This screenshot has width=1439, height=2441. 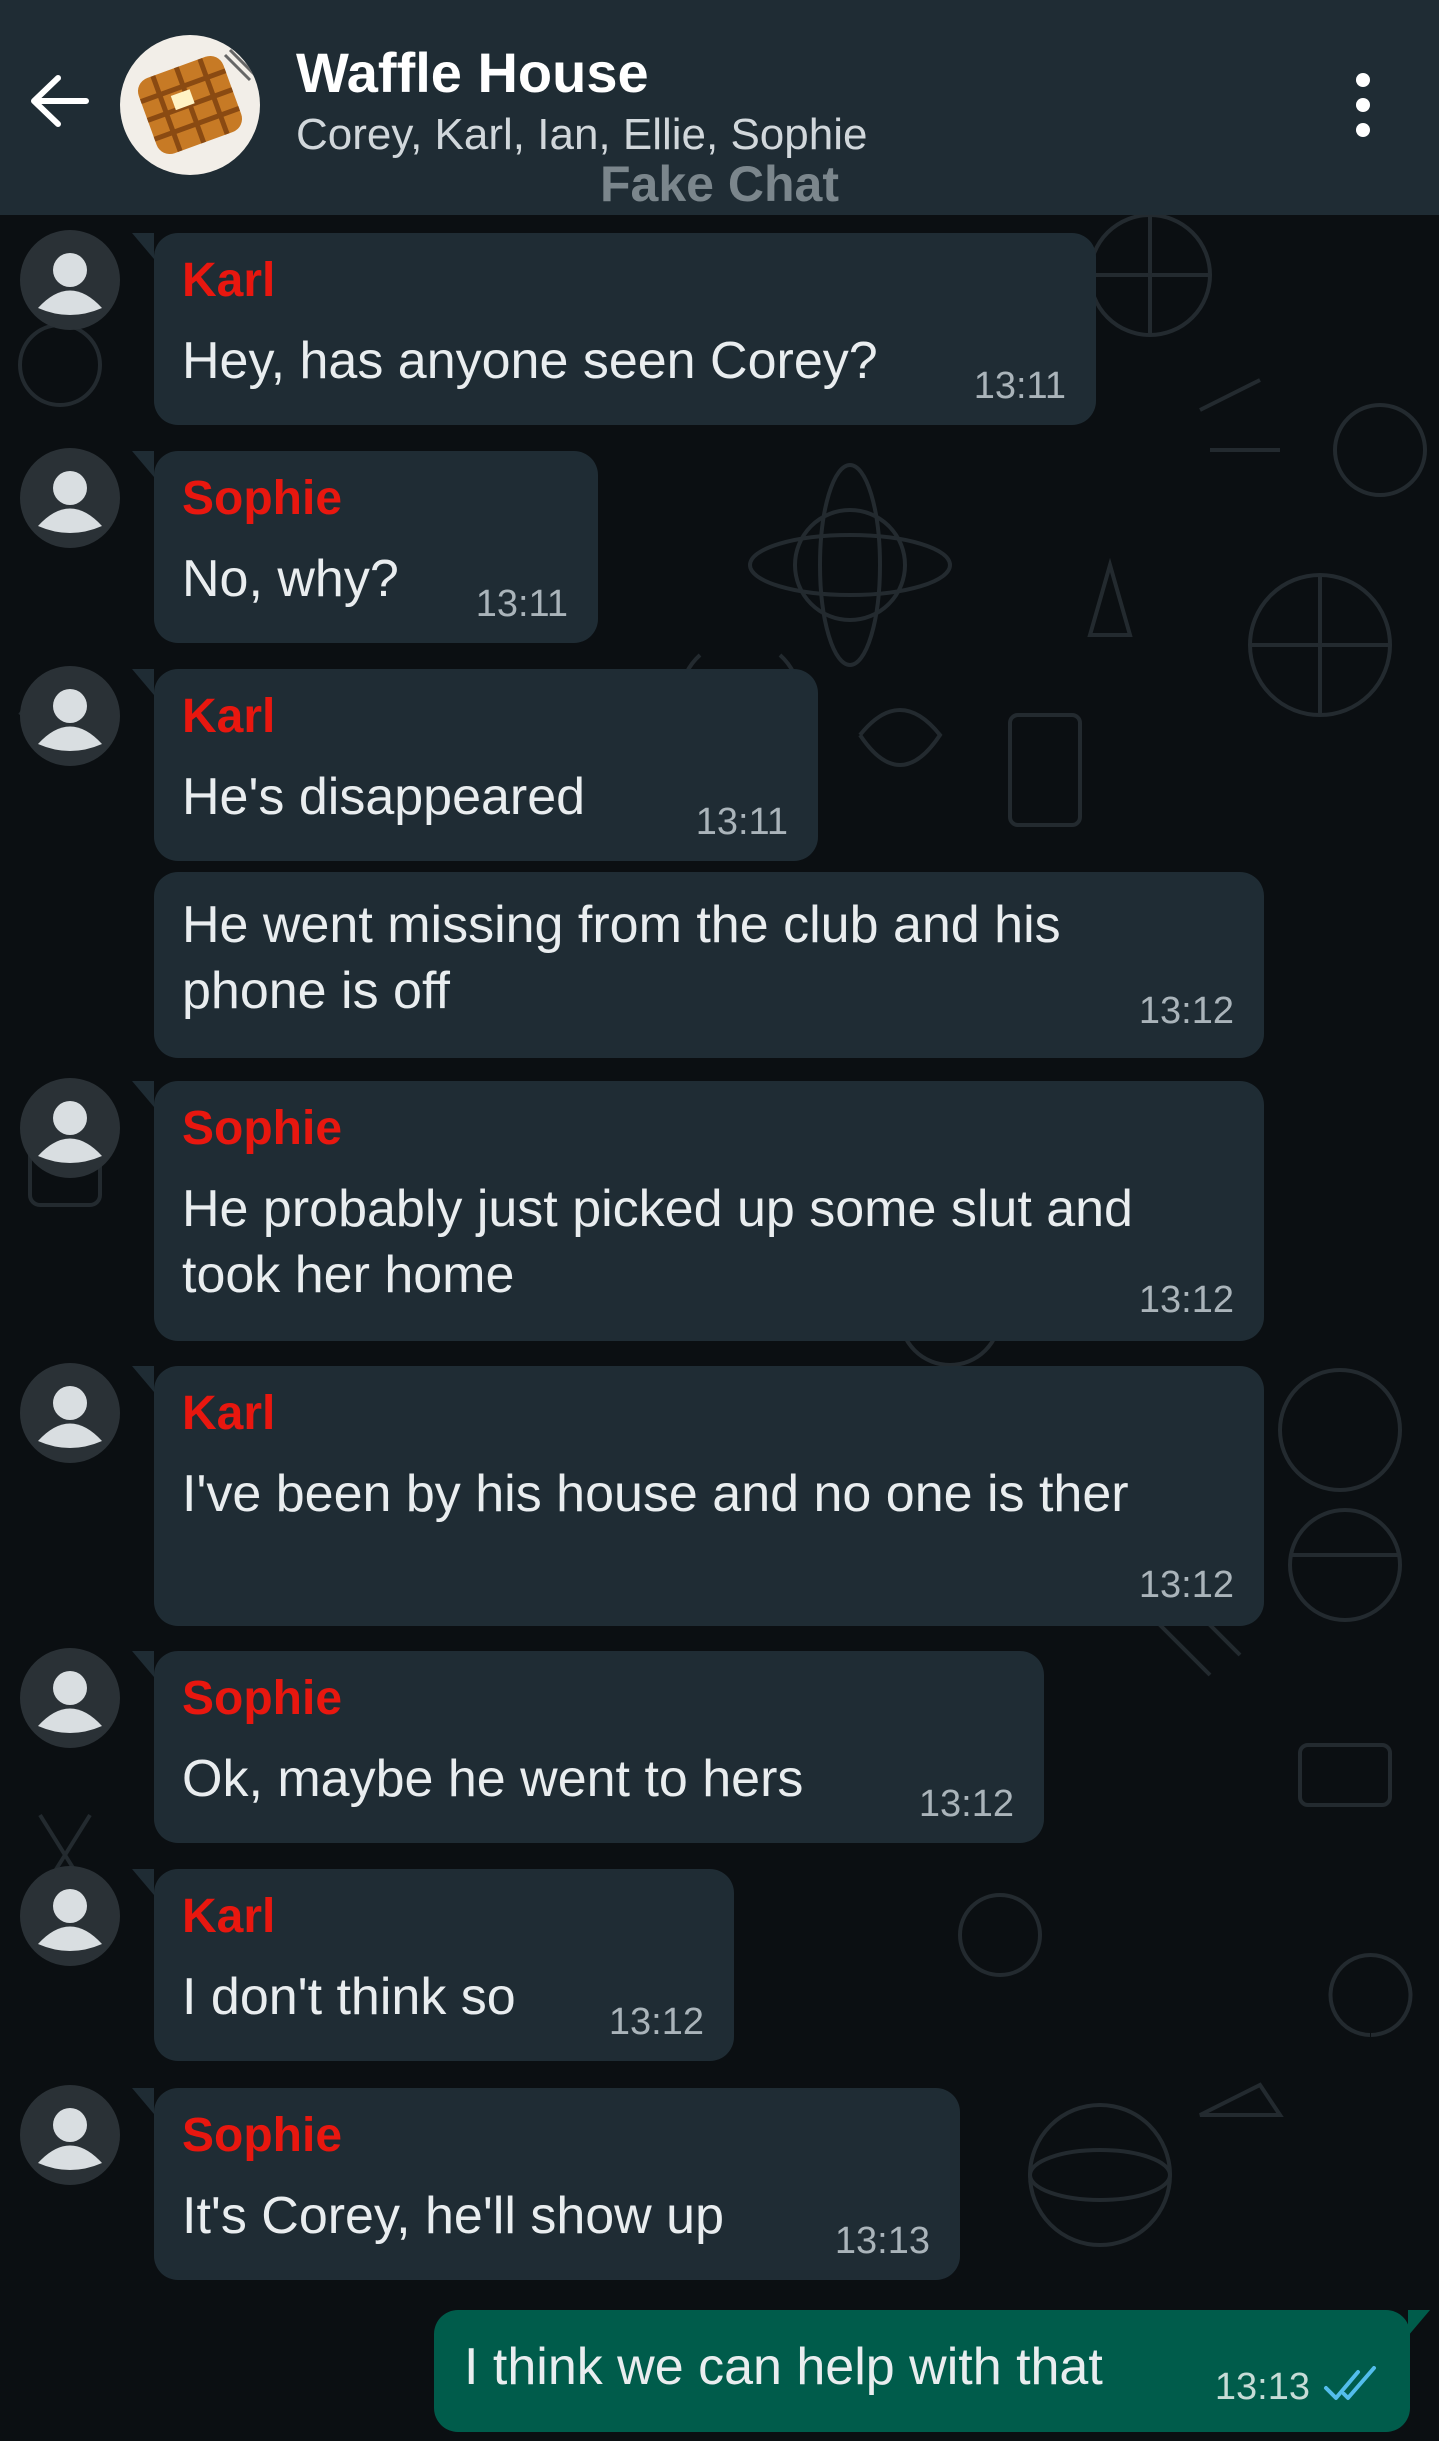 I want to click on read-ticks-icon, so click(x=1350, y=2383).